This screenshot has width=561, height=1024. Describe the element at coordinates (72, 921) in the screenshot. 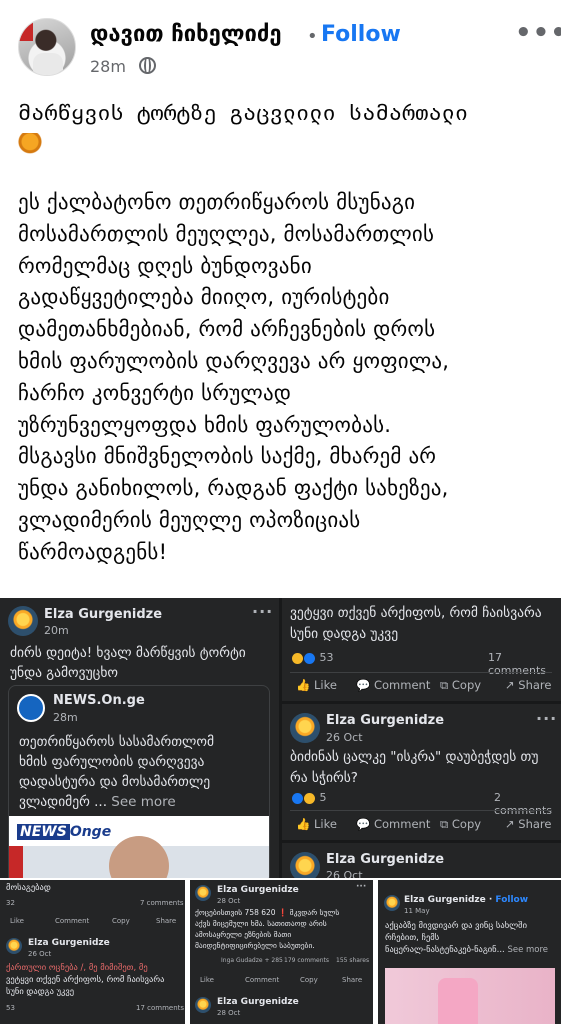

I see `tile-comment: Comment` at that location.